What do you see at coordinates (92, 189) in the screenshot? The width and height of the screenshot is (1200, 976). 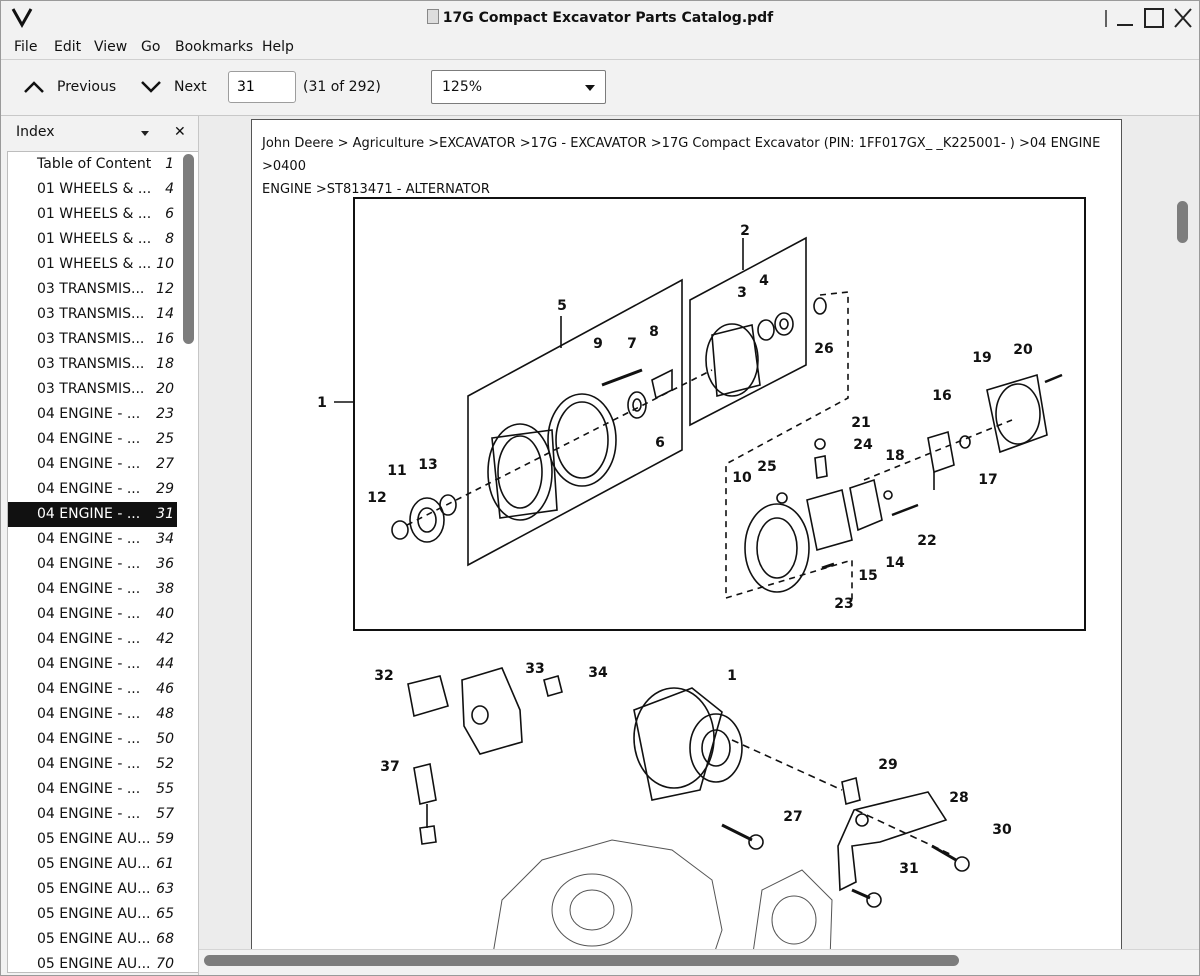 I see `index-item: 01 WHEELS & ... 4` at bounding box center [92, 189].